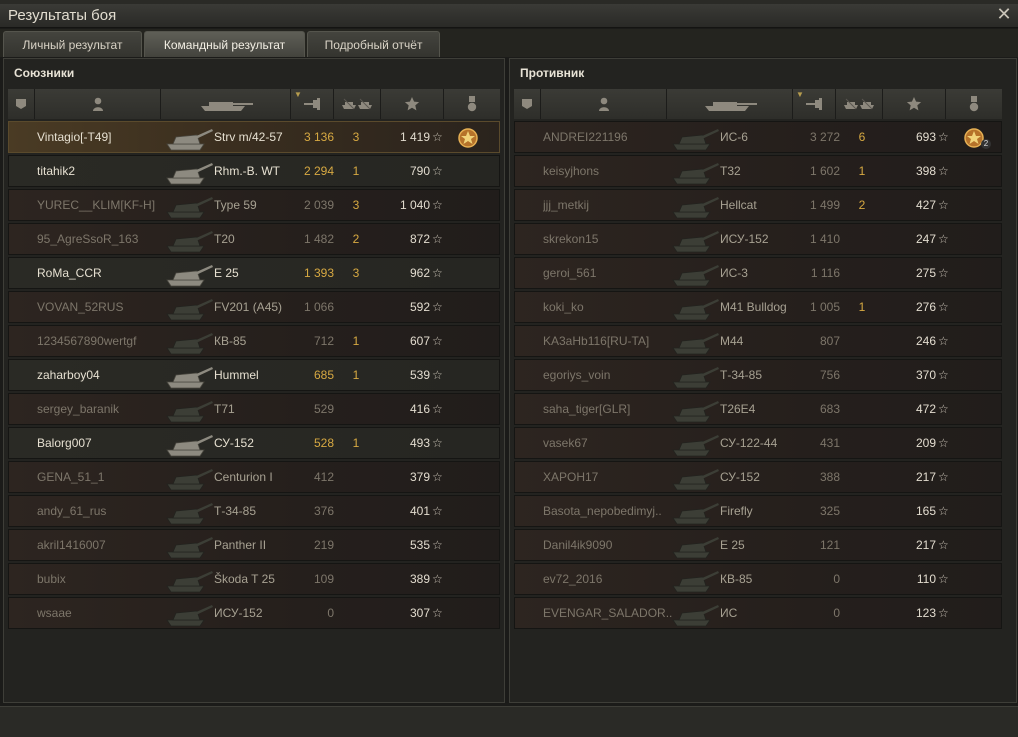 This screenshot has width=1018, height=737. What do you see at coordinates (318, 273) in the screenshot?
I see `damage-value: 1 393` at bounding box center [318, 273].